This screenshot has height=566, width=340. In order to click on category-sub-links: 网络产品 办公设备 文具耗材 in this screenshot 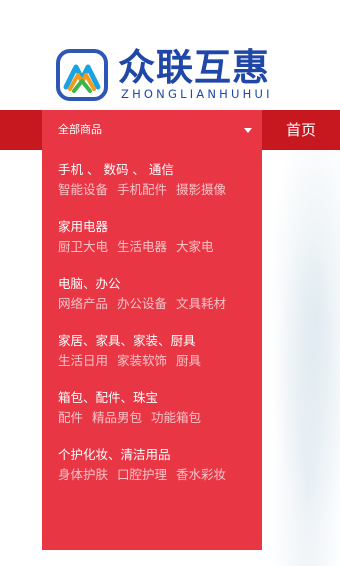, I will do `click(146, 303)`.